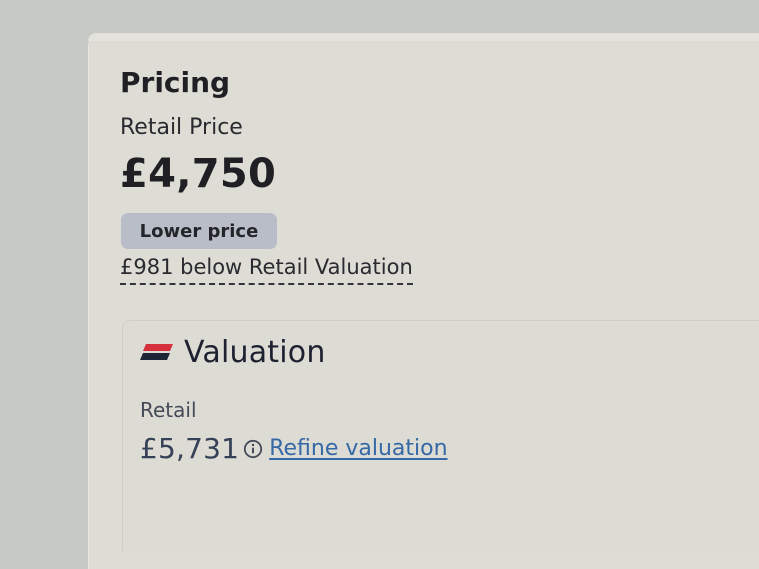  I want to click on card-top-highlight, so click(423, 37).